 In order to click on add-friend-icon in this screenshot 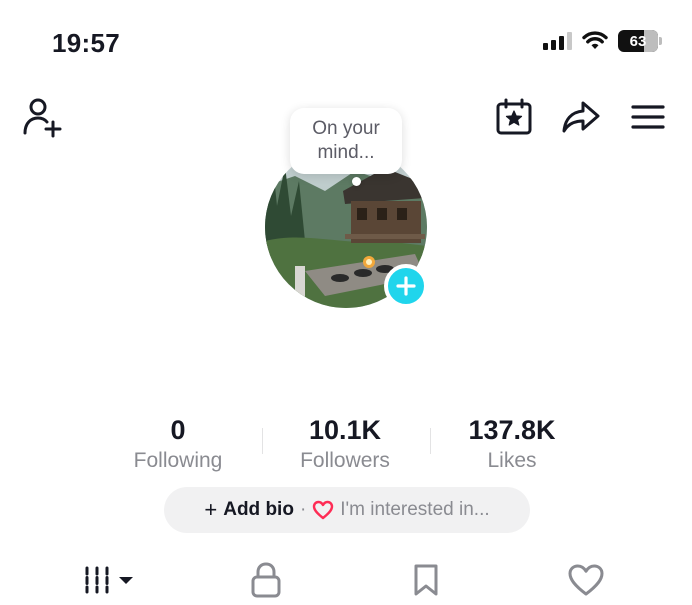, I will do `click(44, 118)`.